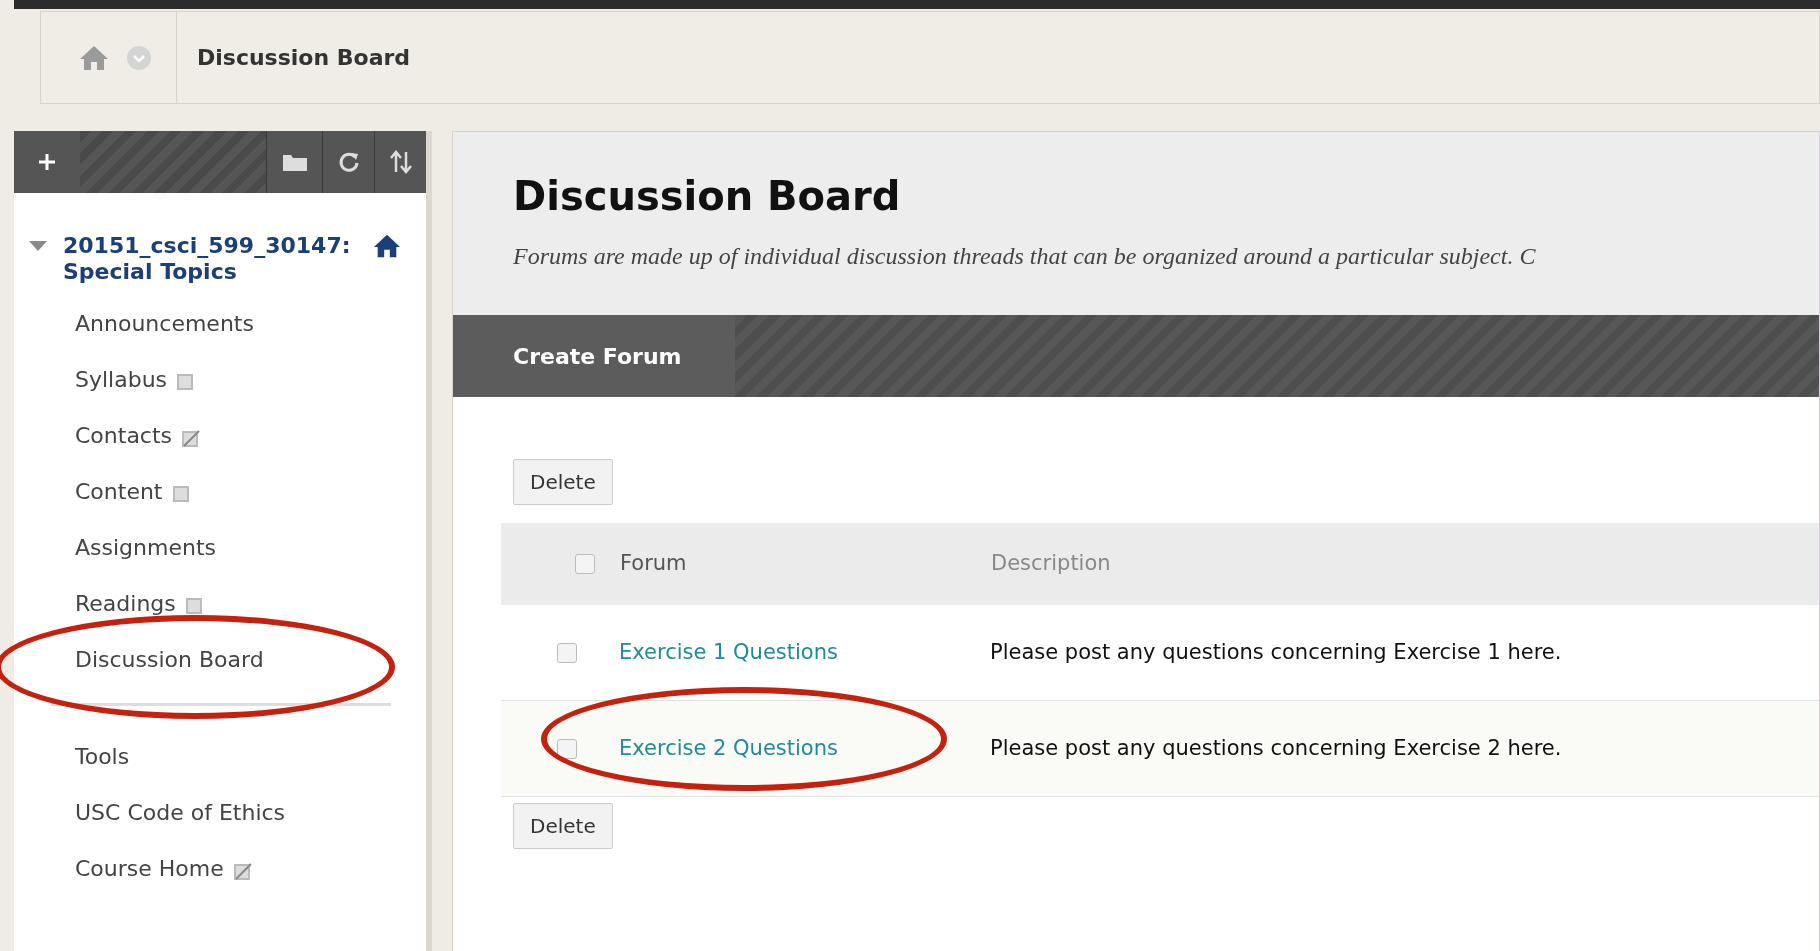 Image resolution: width=1820 pixels, height=951 pixels. I want to click on forum-link: Exercise 2 Questions, so click(804, 748).